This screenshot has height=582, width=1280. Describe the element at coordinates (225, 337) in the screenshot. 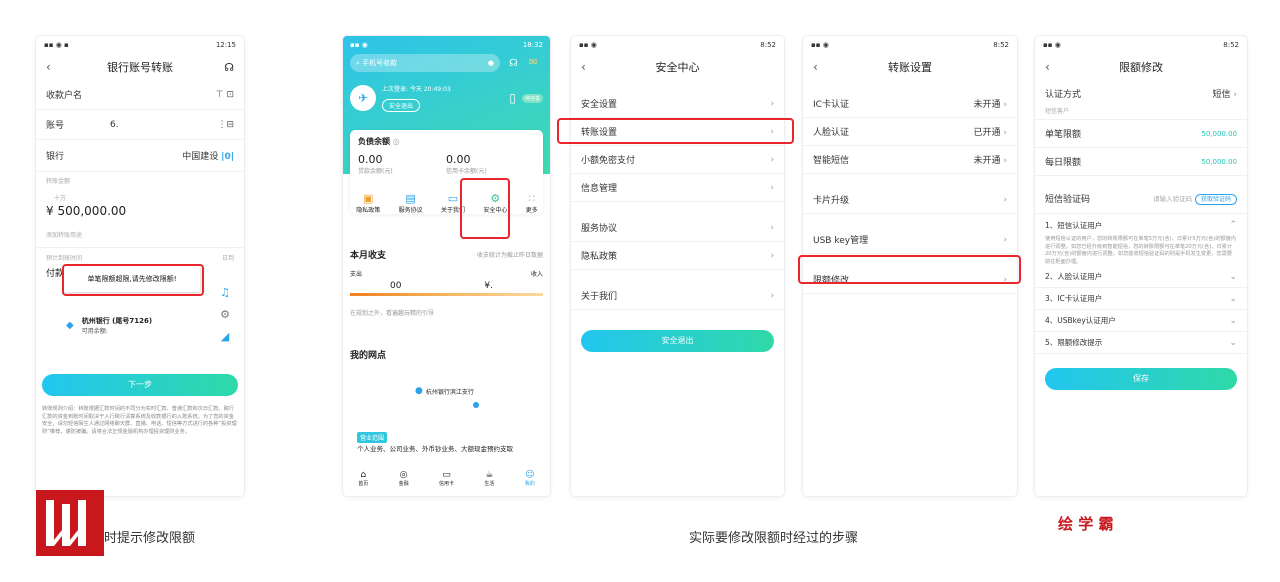

I see `triangle-icon: ◢` at that location.